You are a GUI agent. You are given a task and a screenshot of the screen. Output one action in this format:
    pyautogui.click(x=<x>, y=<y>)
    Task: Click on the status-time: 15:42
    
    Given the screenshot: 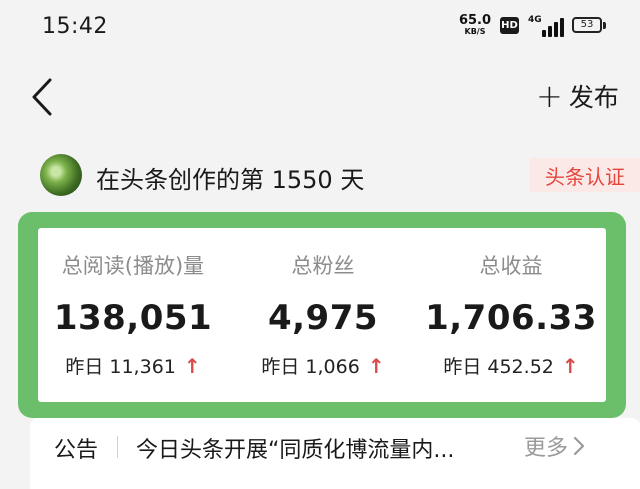 What is the action you would take?
    pyautogui.click(x=75, y=26)
    